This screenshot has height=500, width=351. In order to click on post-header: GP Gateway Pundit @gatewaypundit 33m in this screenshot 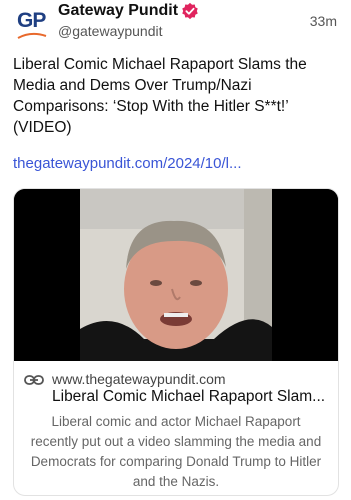, I will do `click(175, 26)`.